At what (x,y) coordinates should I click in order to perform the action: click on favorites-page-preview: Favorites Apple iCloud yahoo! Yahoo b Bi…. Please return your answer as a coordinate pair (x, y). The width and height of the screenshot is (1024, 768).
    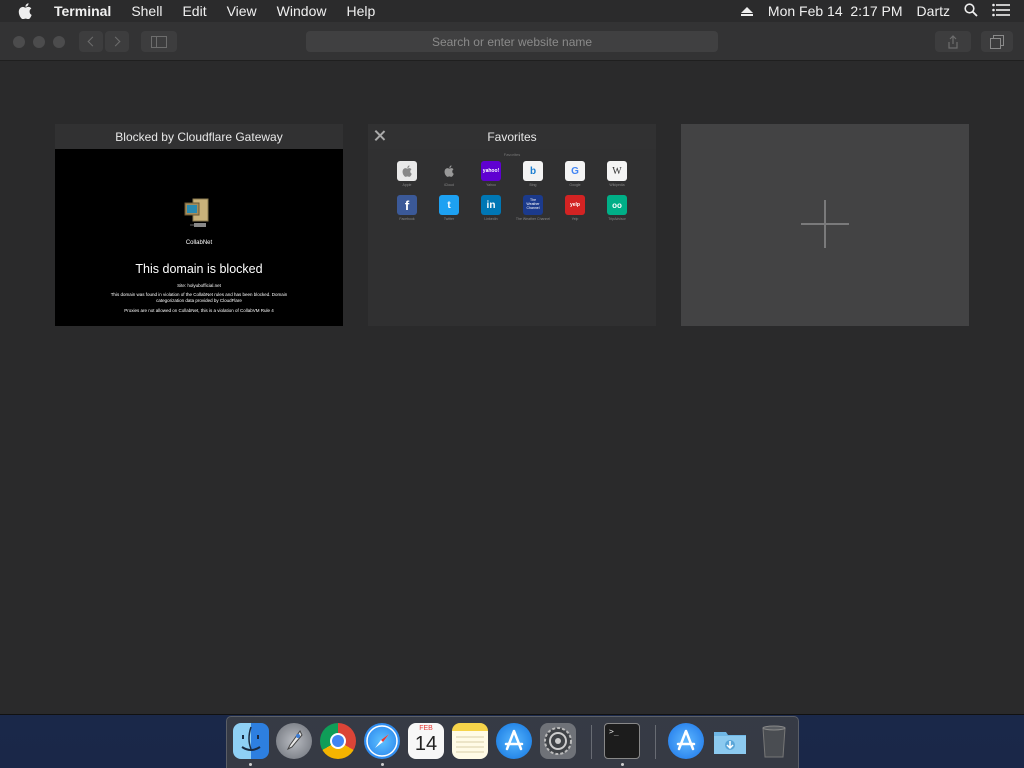
    Looking at the image, I should click on (512, 237).